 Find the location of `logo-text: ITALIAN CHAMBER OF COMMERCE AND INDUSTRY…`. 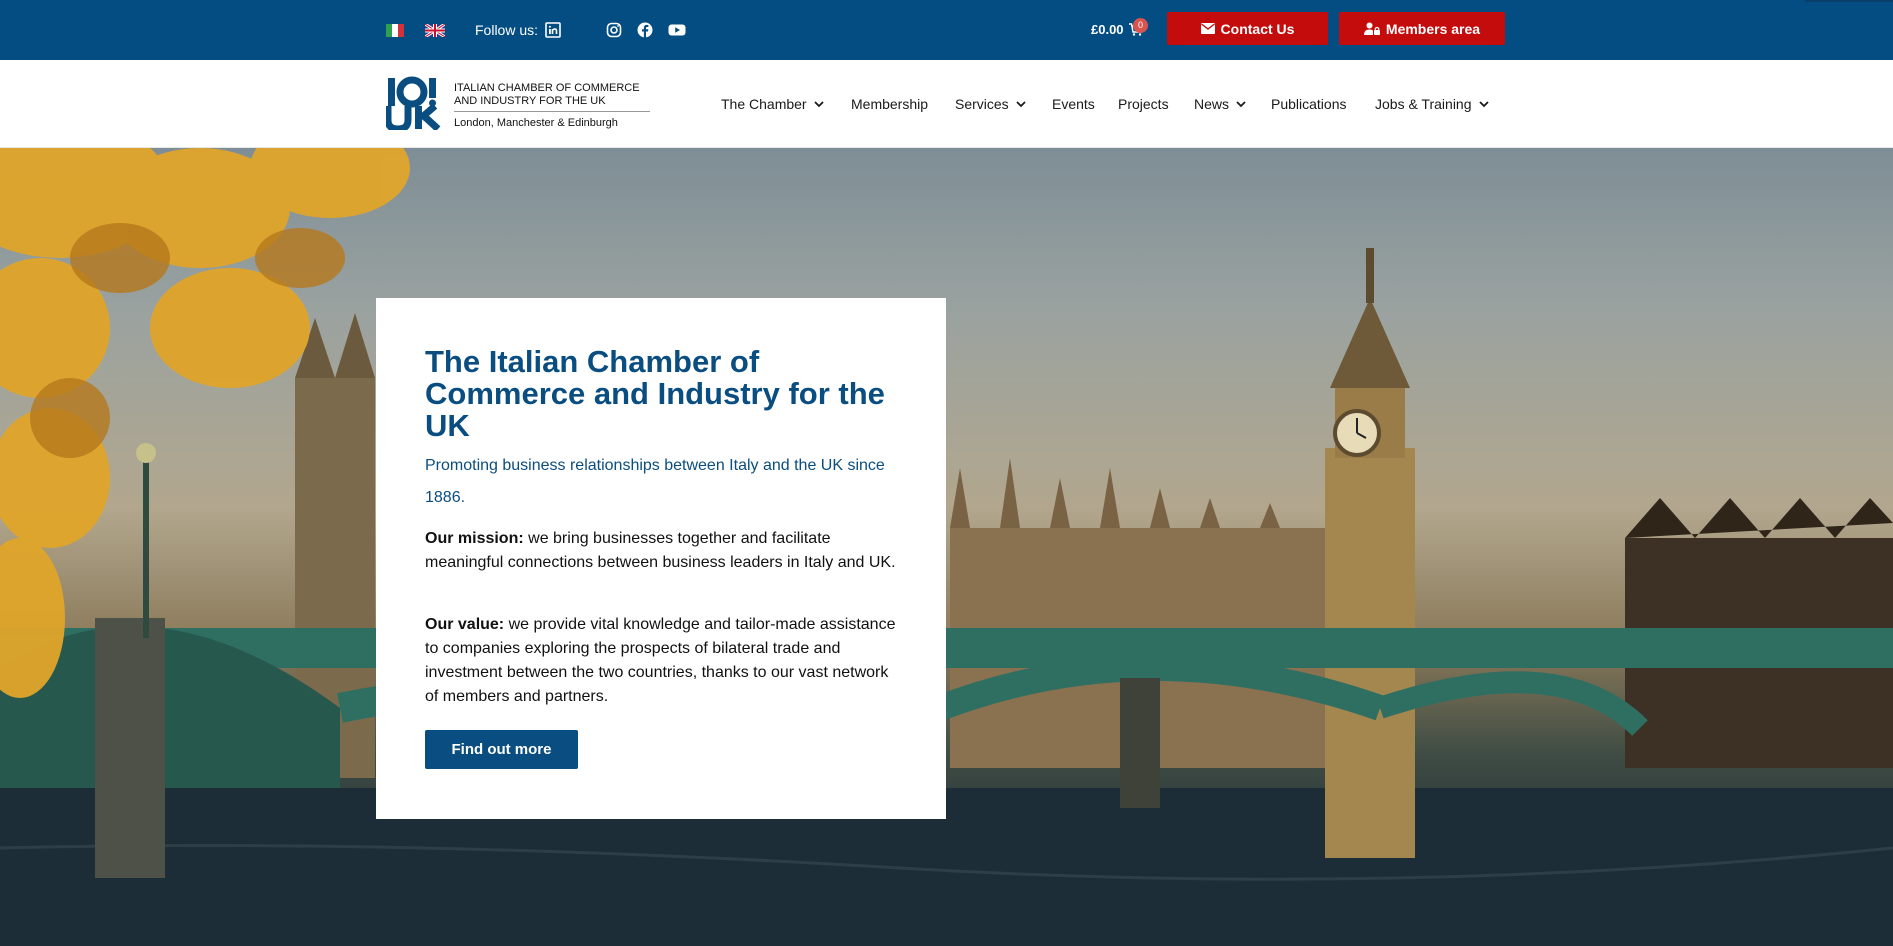

logo-text: ITALIAN CHAMBER OF COMMERCE AND INDUSTRY… is located at coordinates (547, 95).